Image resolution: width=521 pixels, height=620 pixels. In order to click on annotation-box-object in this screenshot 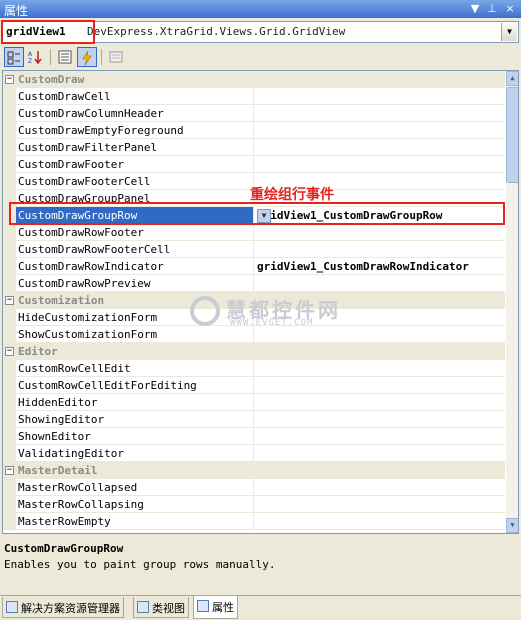, I will do `click(48, 32)`.